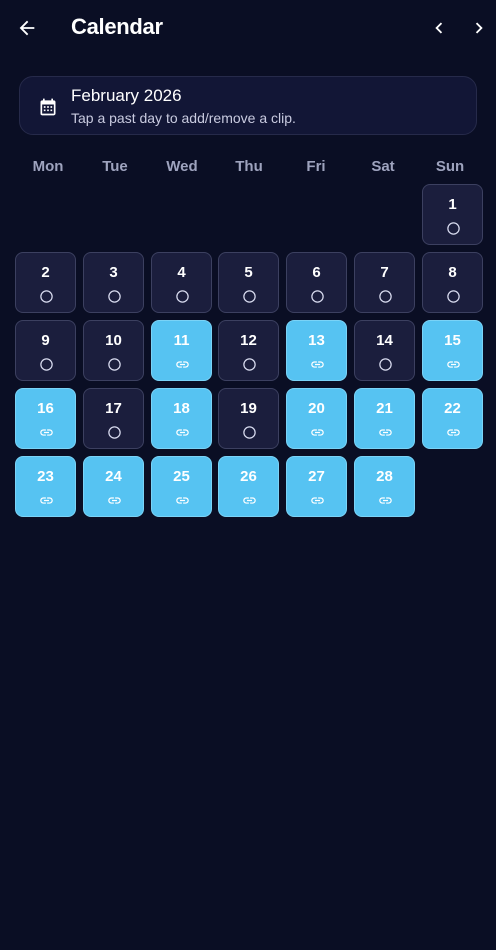  What do you see at coordinates (113, 272) in the screenshot?
I see `day-number: 3` at bounding box center [113, 272].